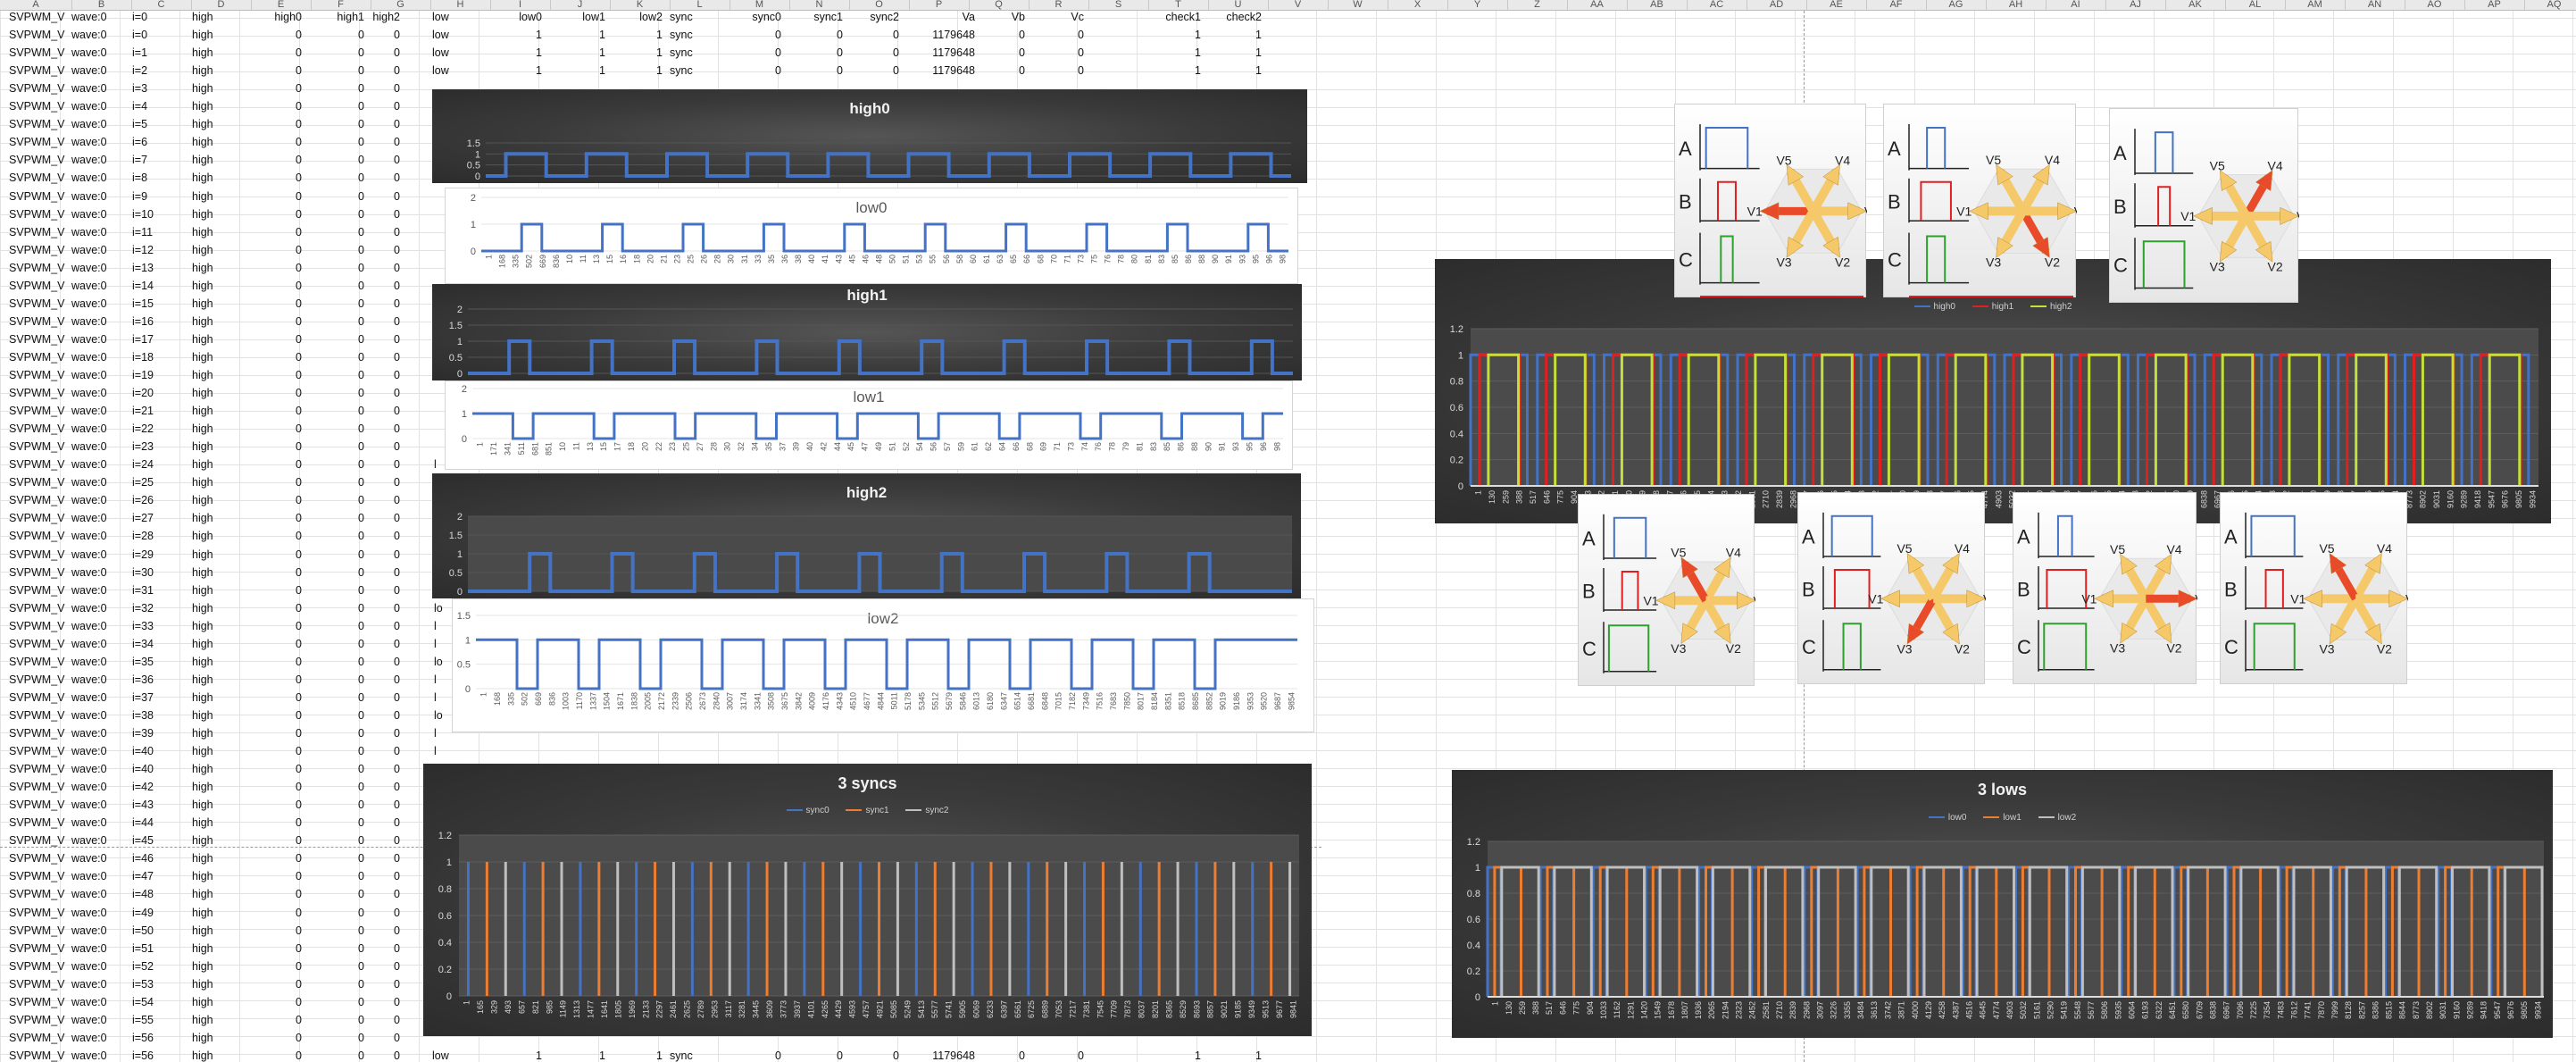  I want to click on column-header-am: AM, so click(2315, 5).